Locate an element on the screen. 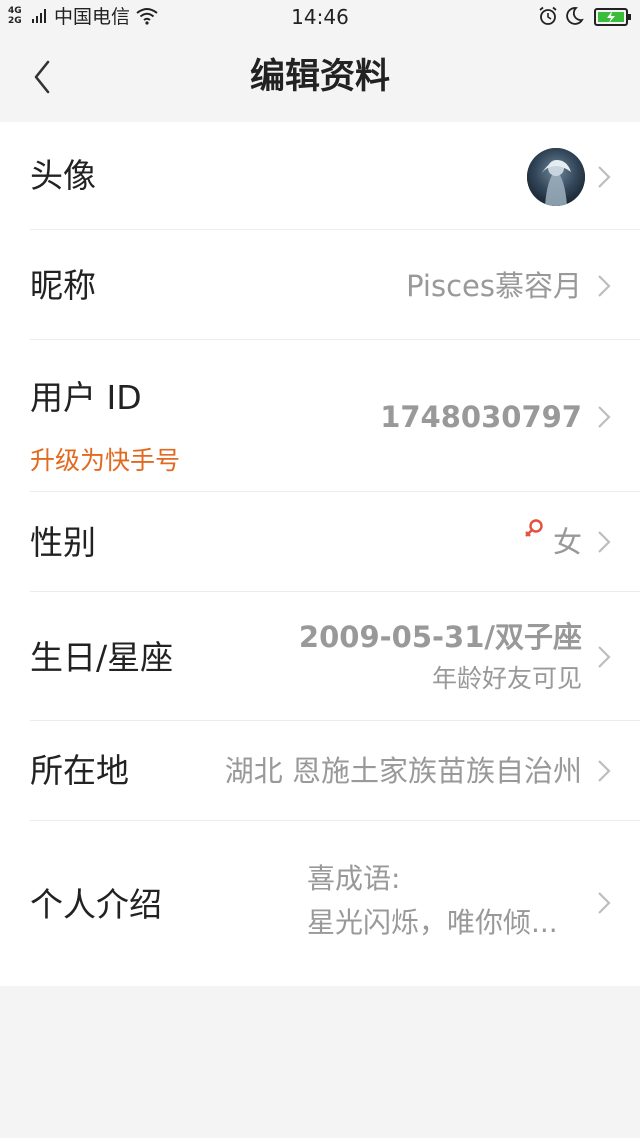 This screenshot has height=1138, width=640. row-birthday: 生日/星座 2009-05-31/双子座 年龄好友可见 is located at coordinates (320, 656).